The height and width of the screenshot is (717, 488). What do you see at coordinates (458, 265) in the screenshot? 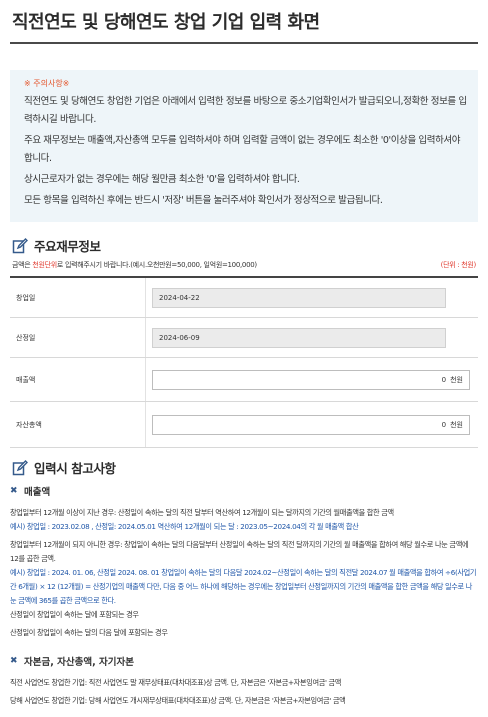
I see `unit-label: (단위 : 천원)` at bounding box center [458, 265].